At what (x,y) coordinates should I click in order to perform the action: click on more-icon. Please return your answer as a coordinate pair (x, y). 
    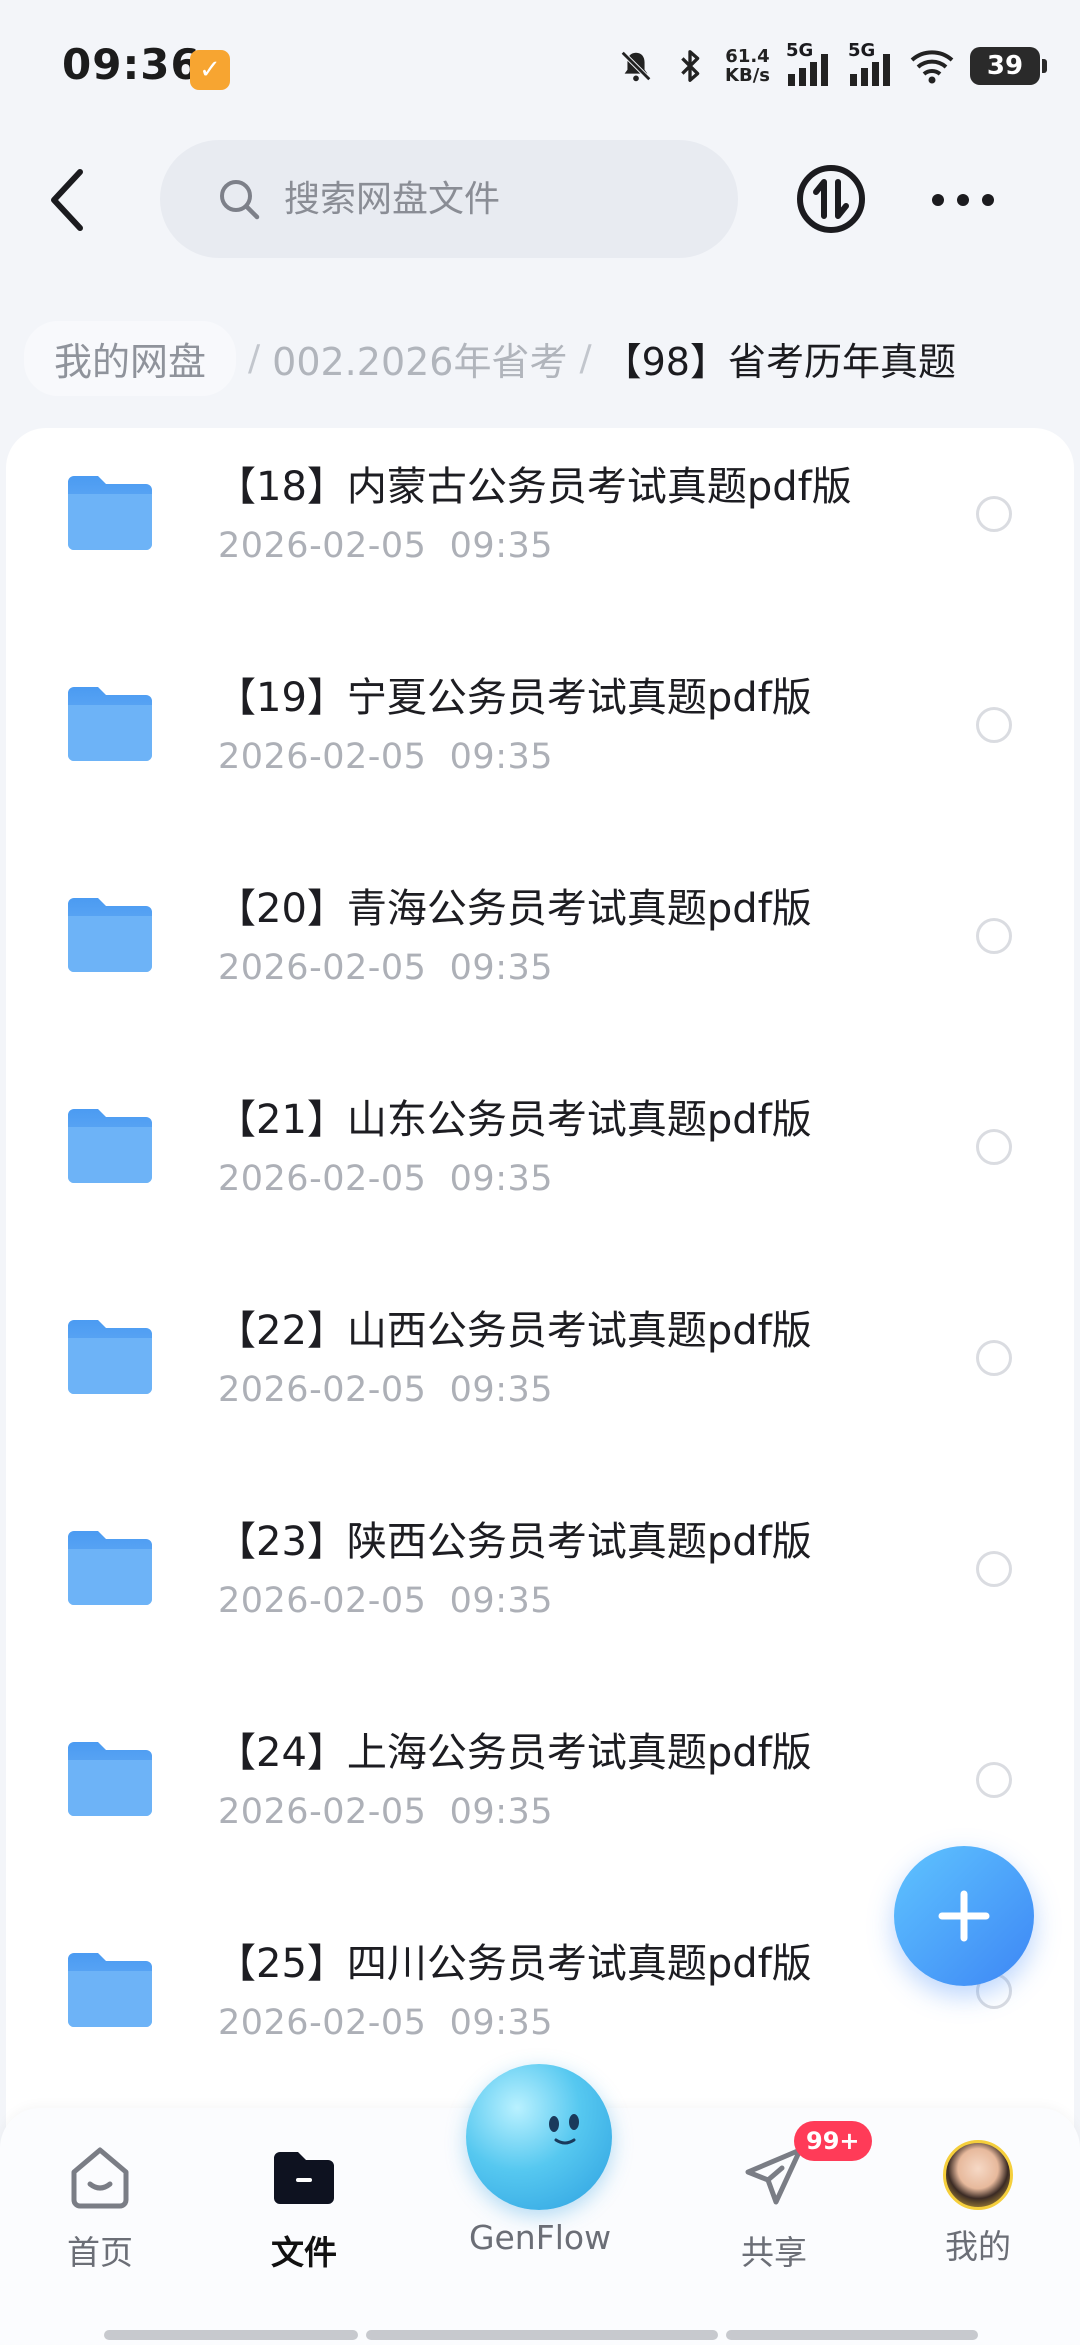
    Looking at the image, I should click on (963, 200).